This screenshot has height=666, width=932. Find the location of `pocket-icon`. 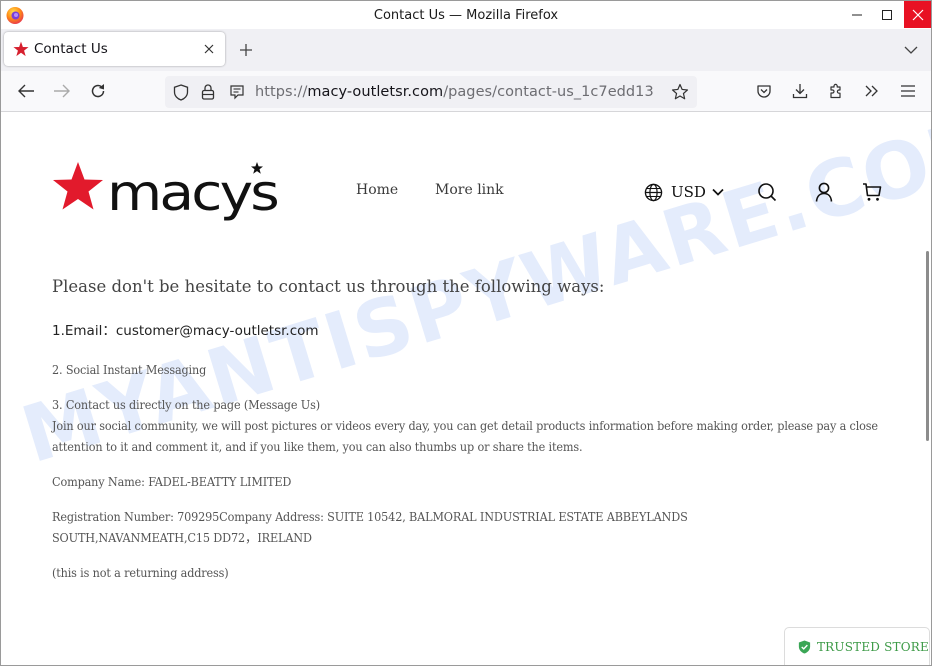

pocket-icon is located at coordinates (764, 91).